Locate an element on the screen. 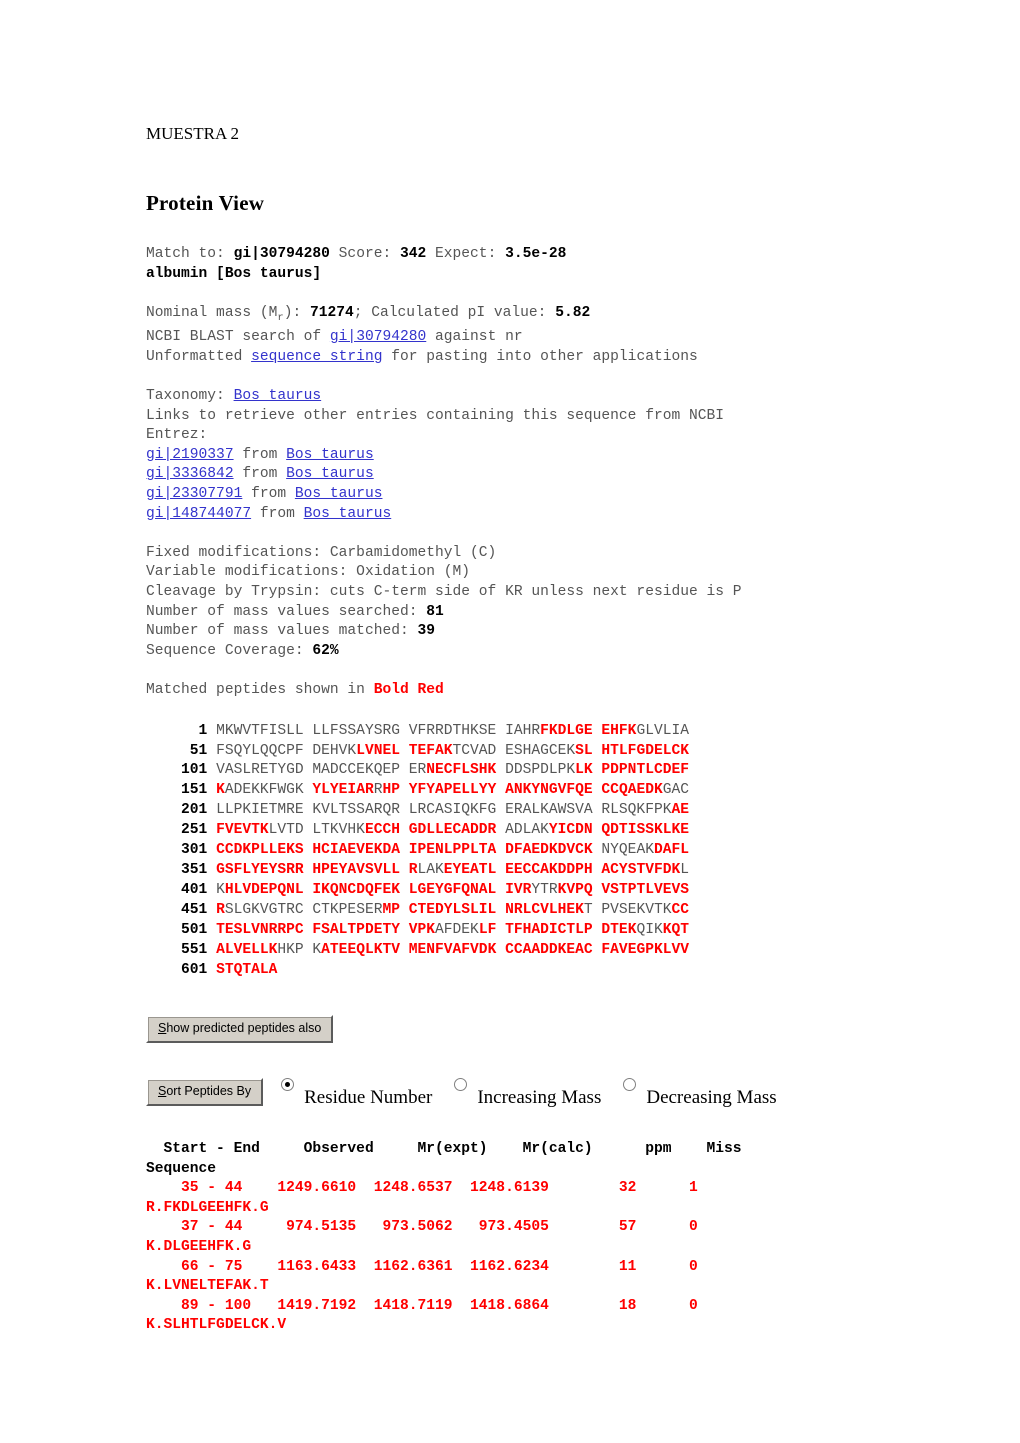 This screenshot has width=1020, height=1443. sequence-matched-peptide: KQT is located at coordinates (676, 930).